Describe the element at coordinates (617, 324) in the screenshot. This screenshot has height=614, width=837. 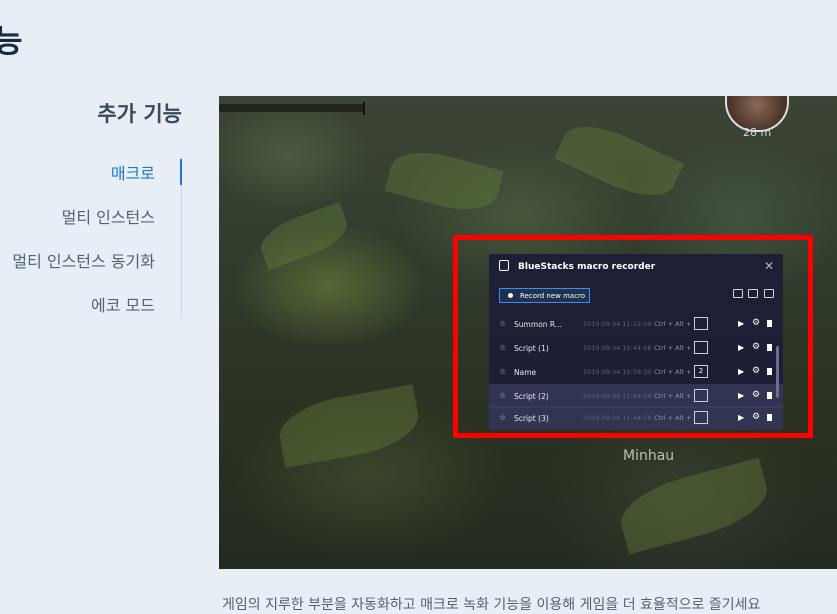
I see `macro-date: 2019.09.04 11:22:09` at that location.